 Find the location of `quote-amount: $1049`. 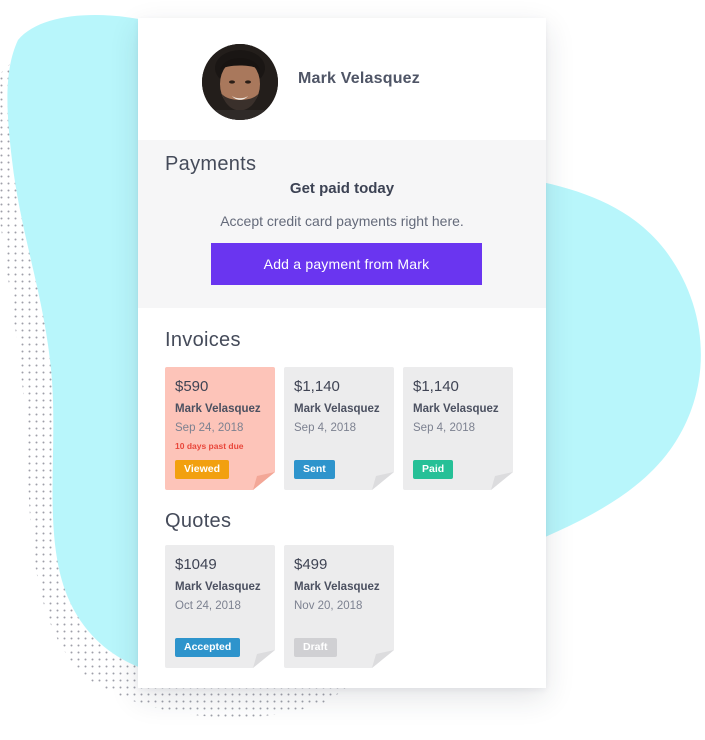

quote-amount: $1049 is located at coordinates (196, 564).